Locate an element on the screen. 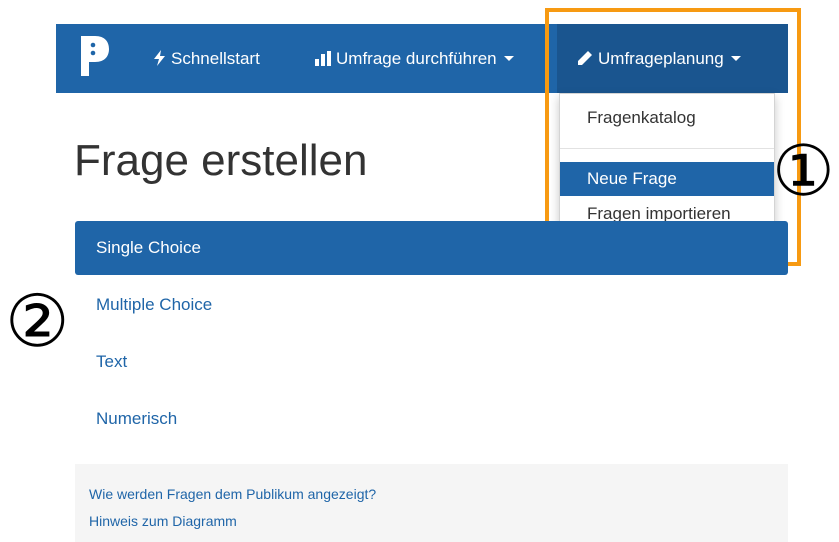 This screenshot has height=542, width=839. nav-umfrage-durchfuehren-label: Umfrage durchführen is located at coordinates (416, 58).